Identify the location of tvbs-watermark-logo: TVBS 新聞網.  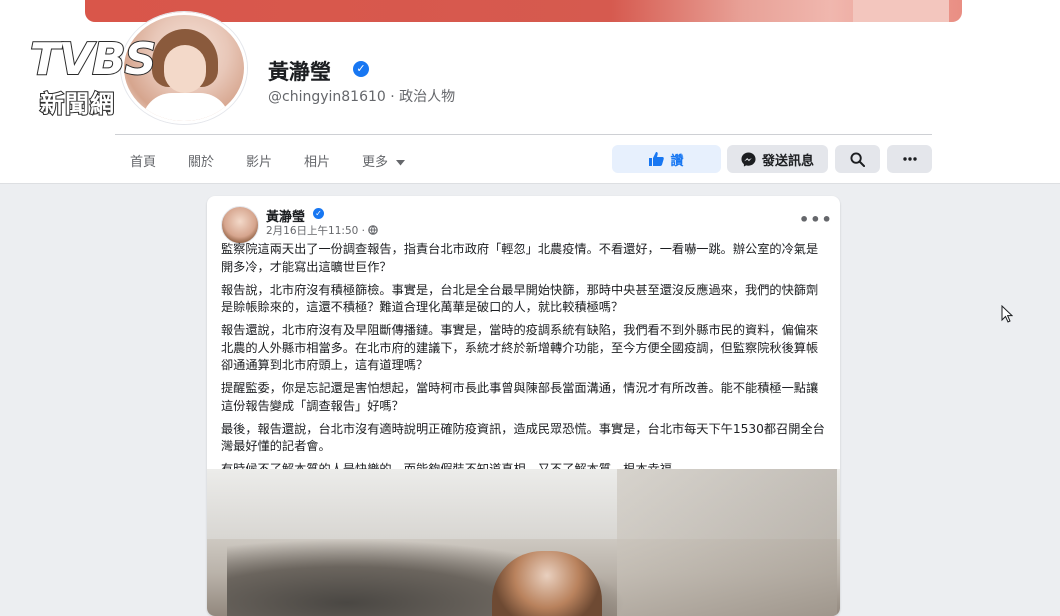
(119, 76).